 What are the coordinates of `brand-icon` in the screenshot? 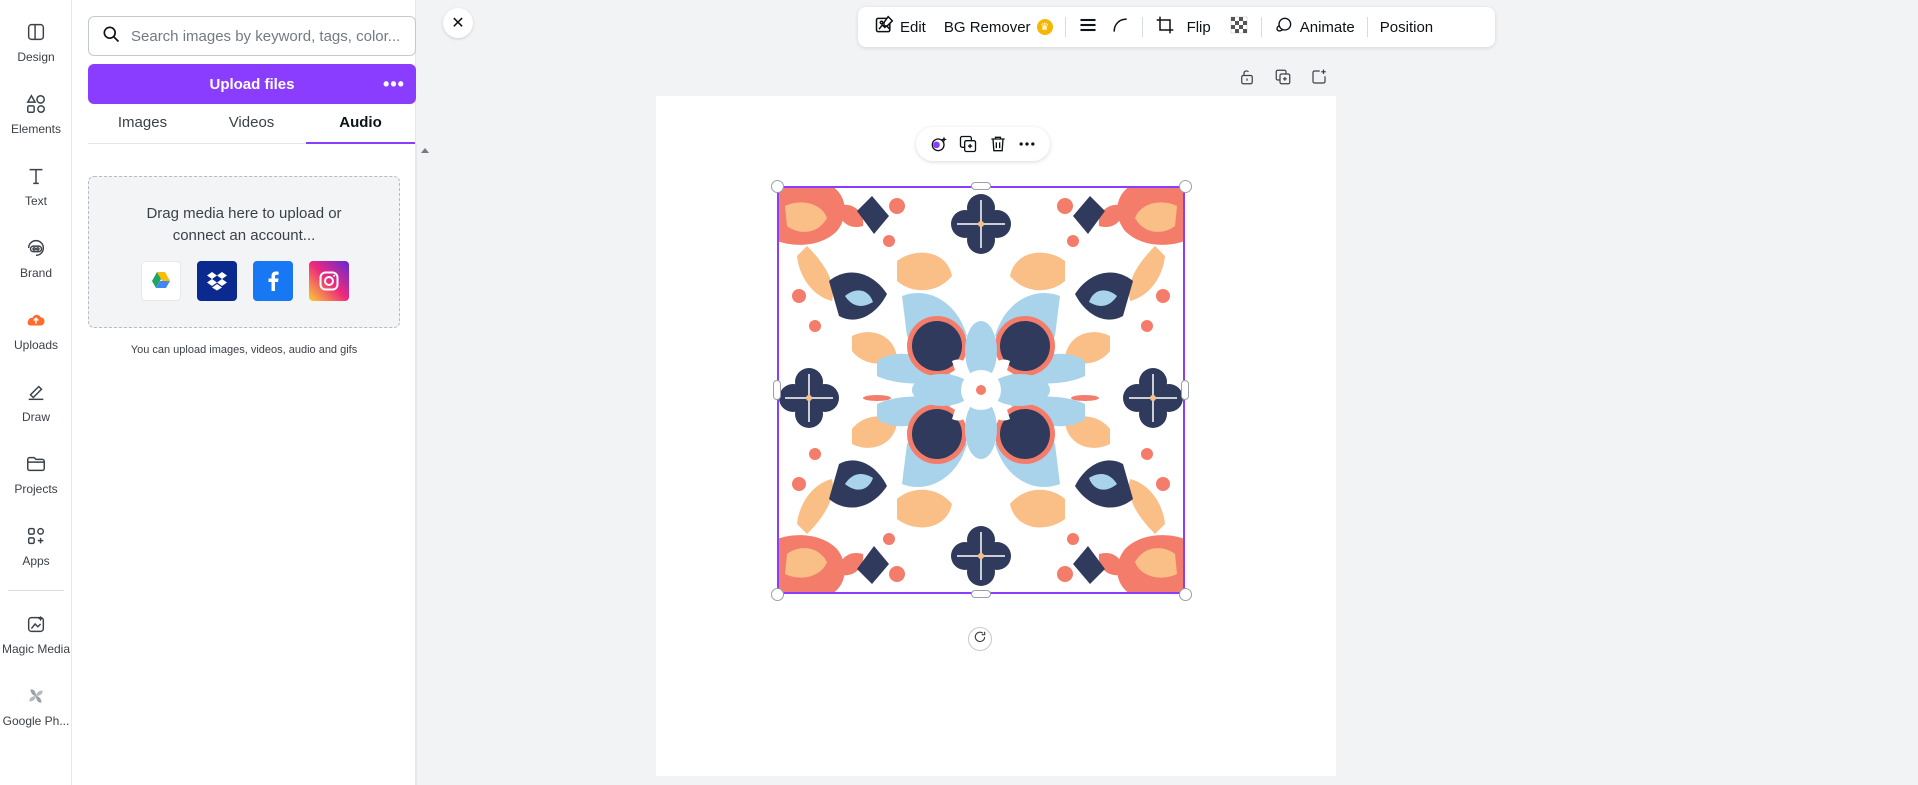 It's located at (36, 248).